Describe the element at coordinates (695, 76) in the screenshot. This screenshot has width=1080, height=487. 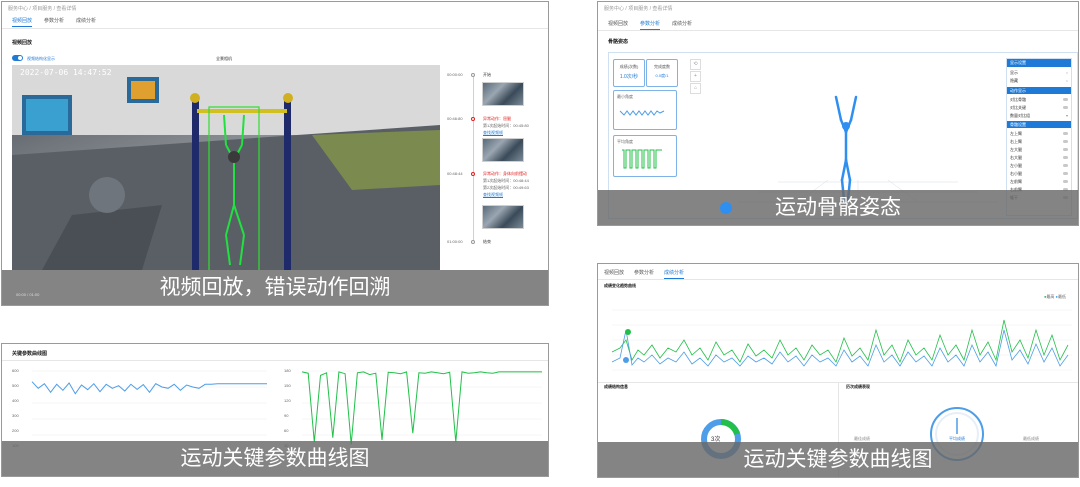
I see `zoom-icon: +` at that location.